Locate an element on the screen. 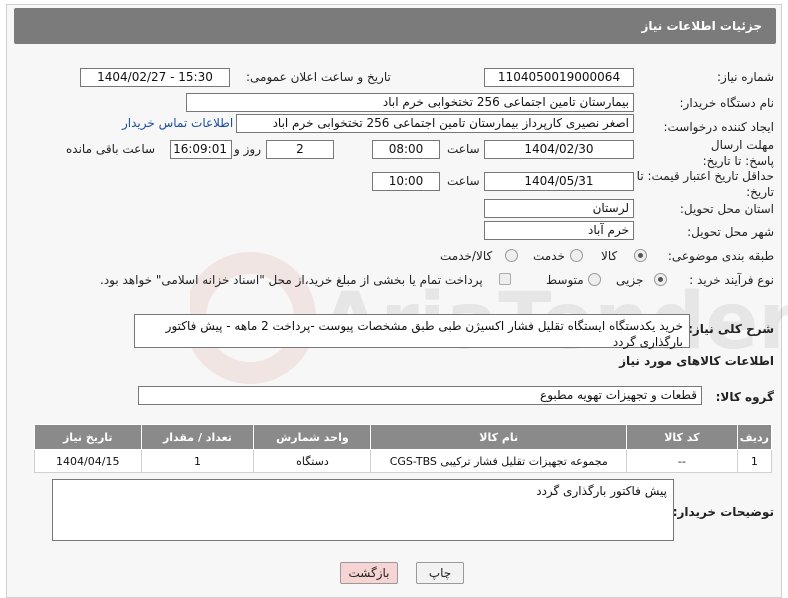 The image size is (788, 598). deadline-time-field: 08:00 is located at coordinates (406, 149).